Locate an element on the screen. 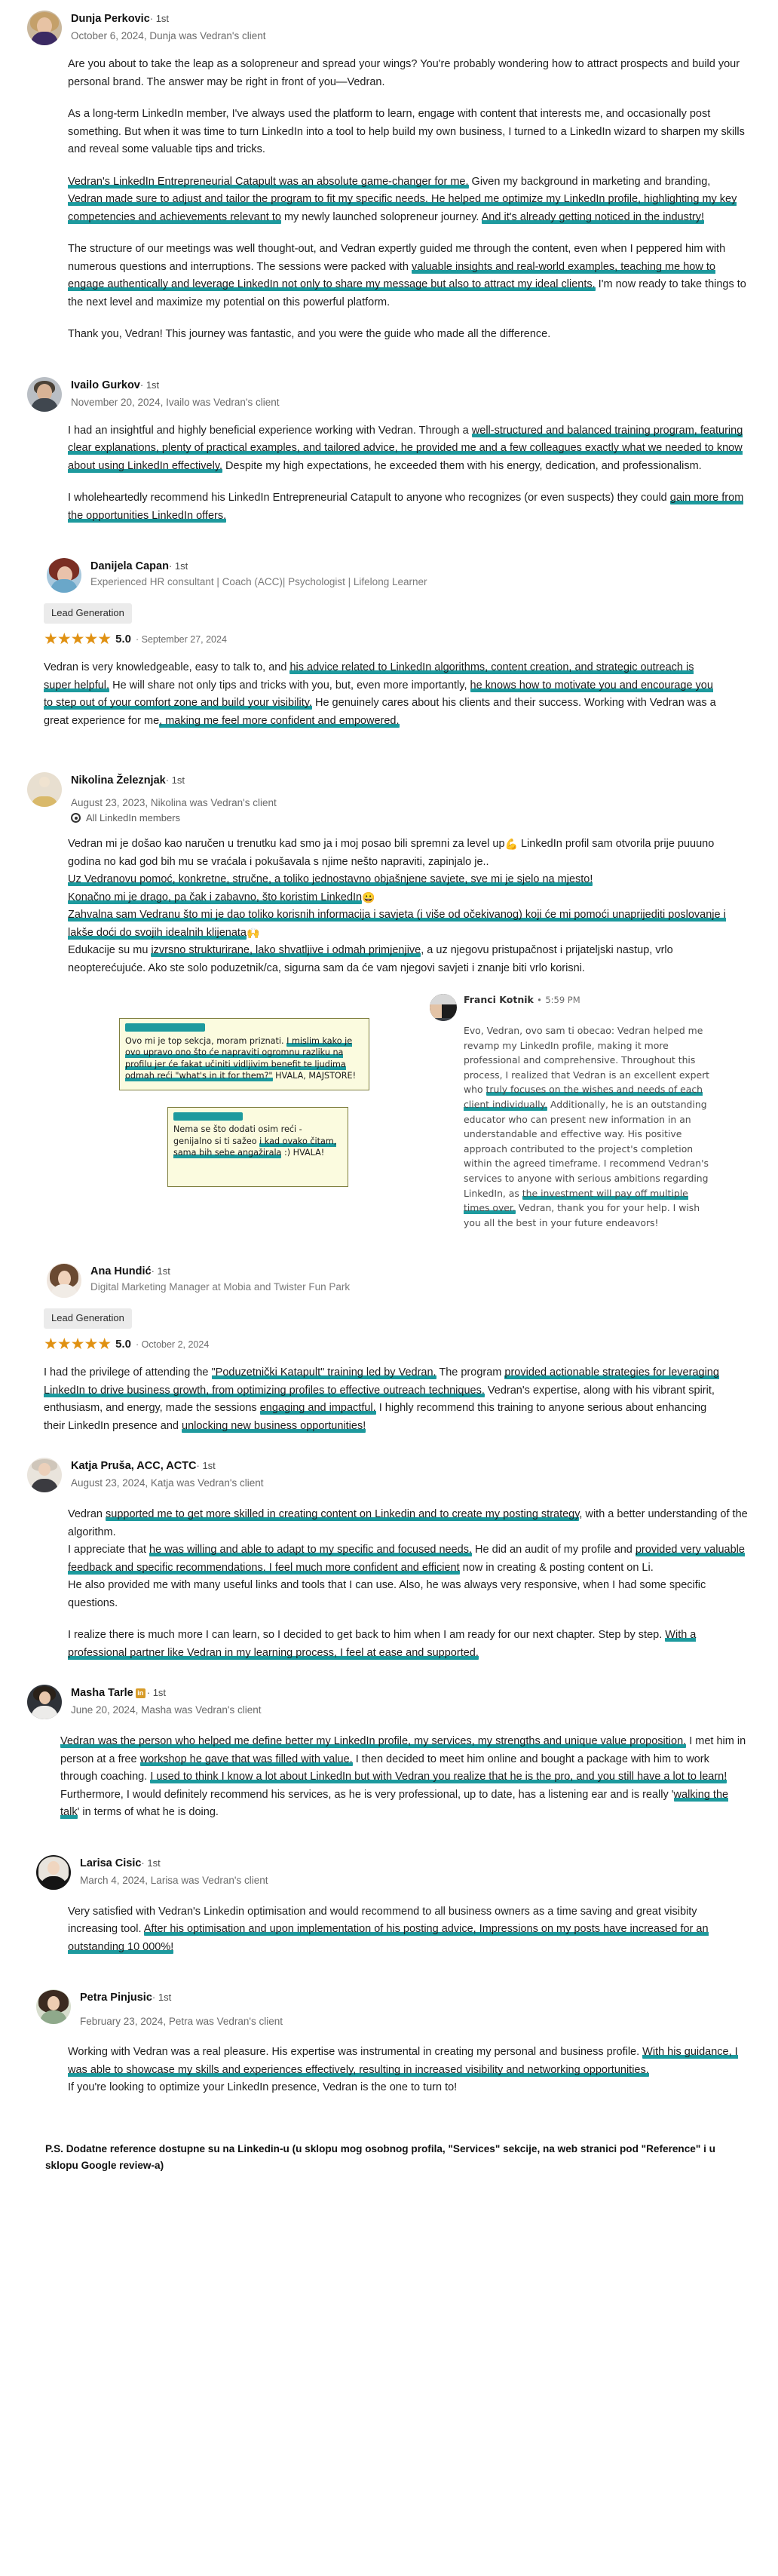  profile-name-row: Katja Pruša, ACC, ACTC· 1st is located at coordinates (167, 1466).